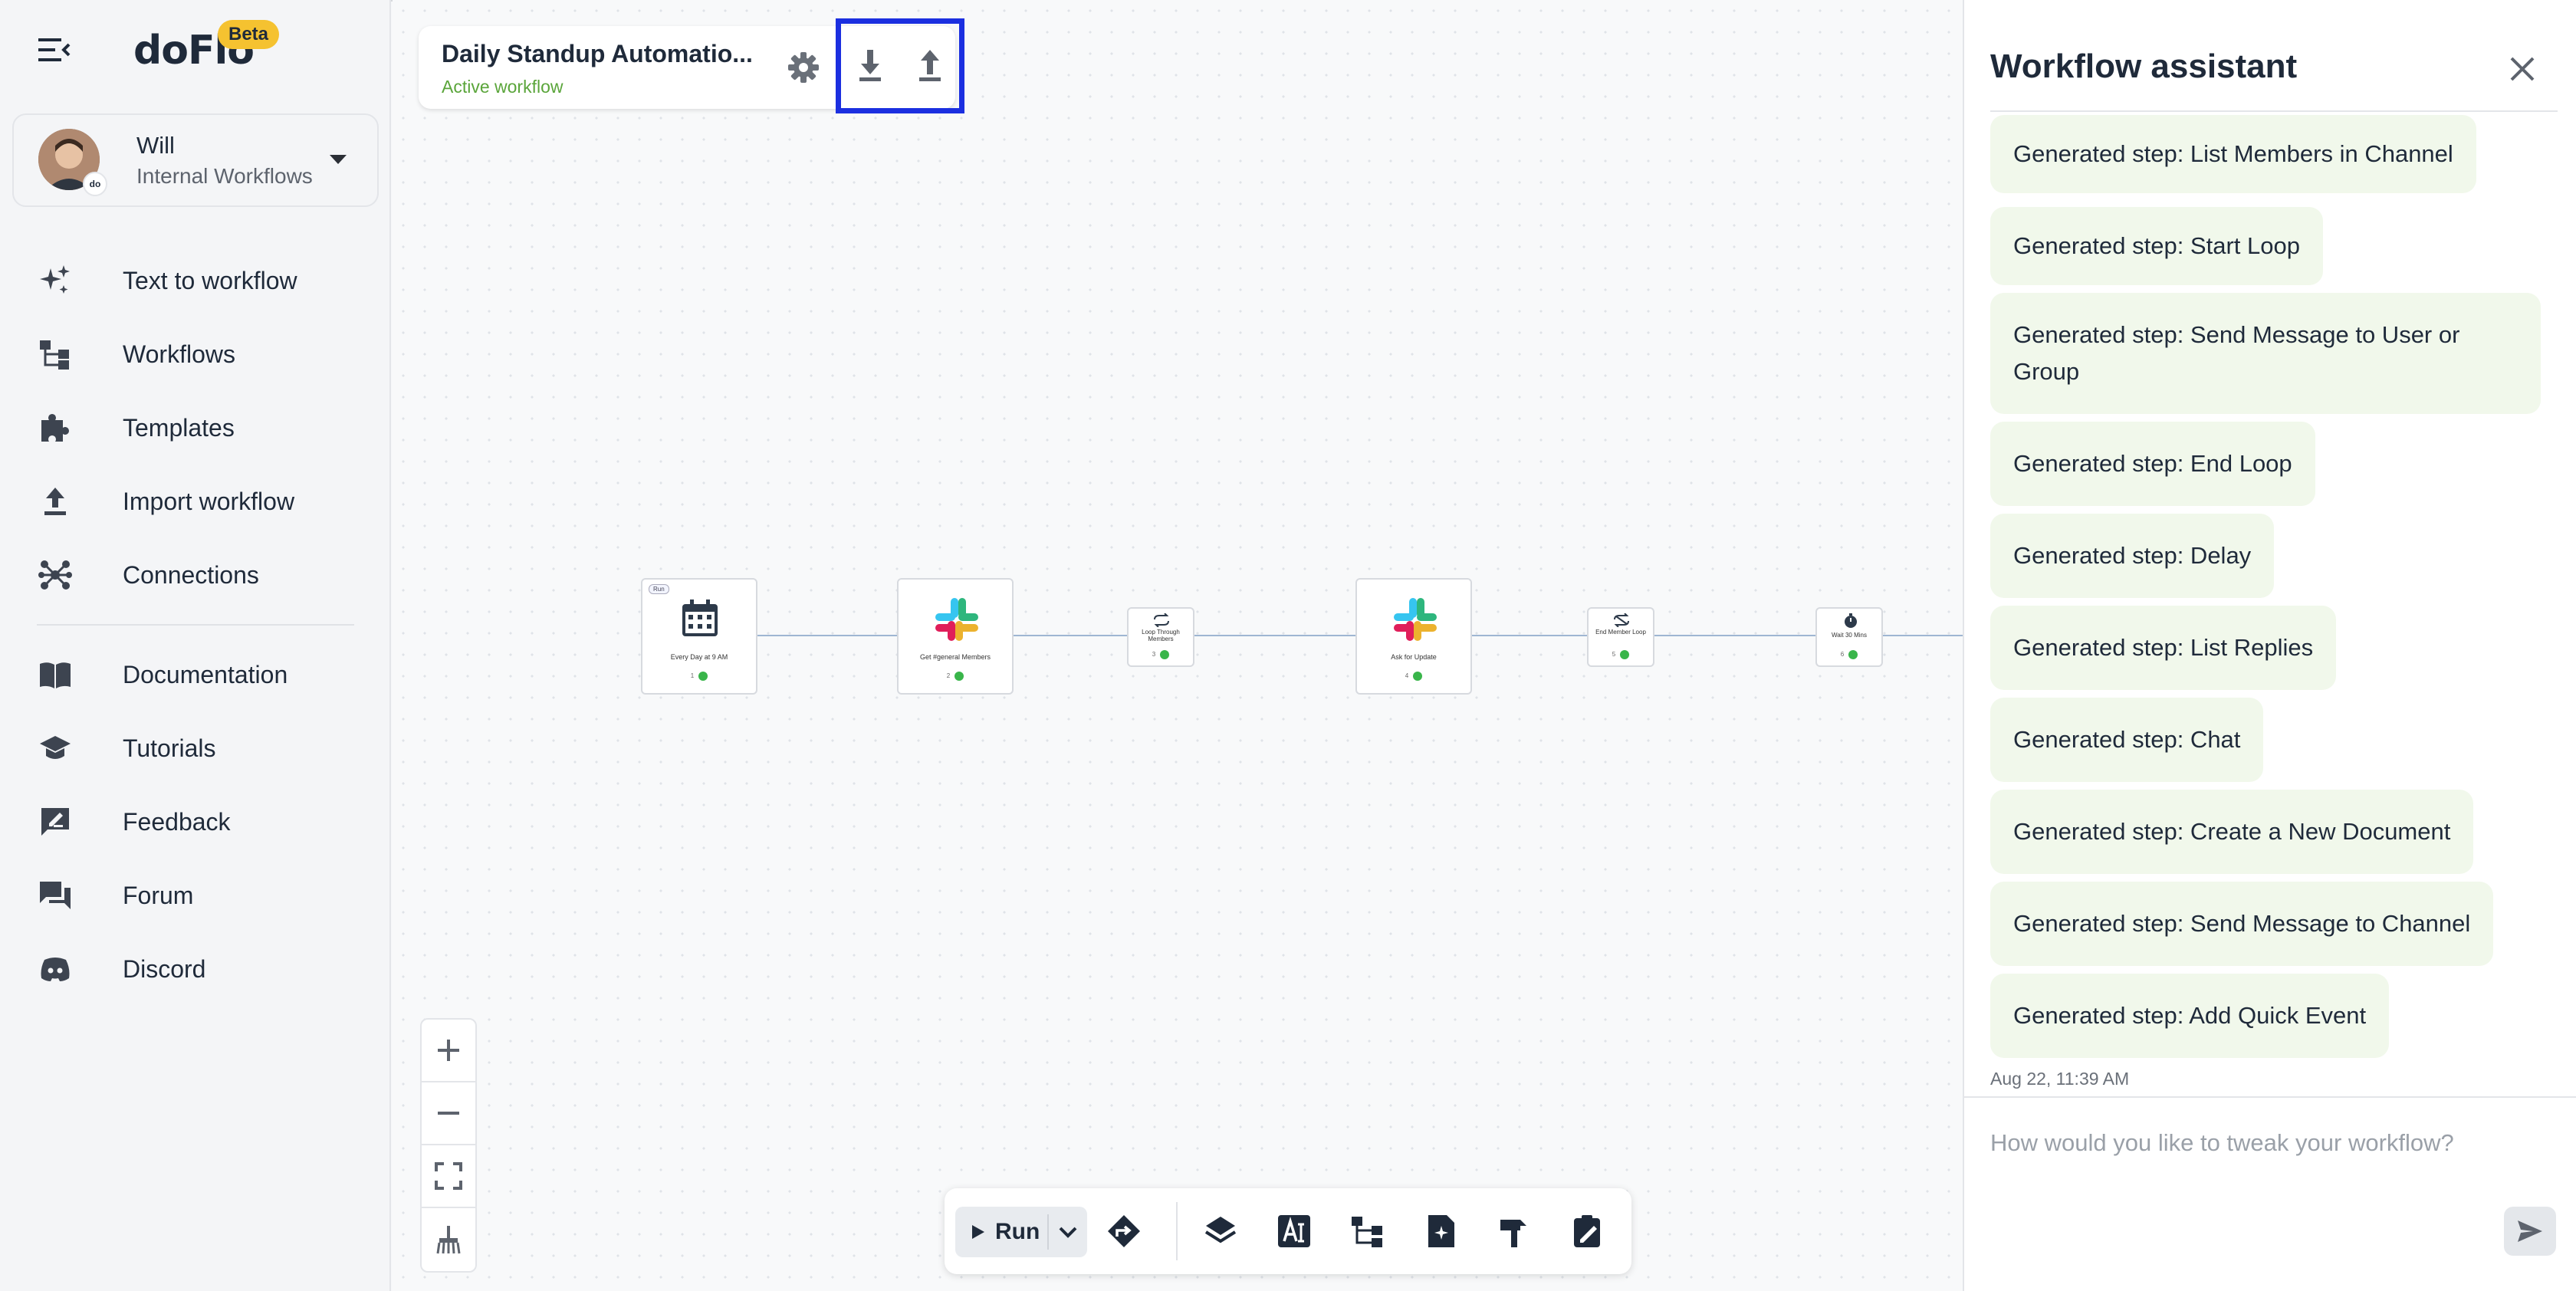 The image size is (2576, 1291). Describe the element at coordinates (195, 160) in the screenshot. I see `user-switcher: do Will Internal Workflows` at that location.